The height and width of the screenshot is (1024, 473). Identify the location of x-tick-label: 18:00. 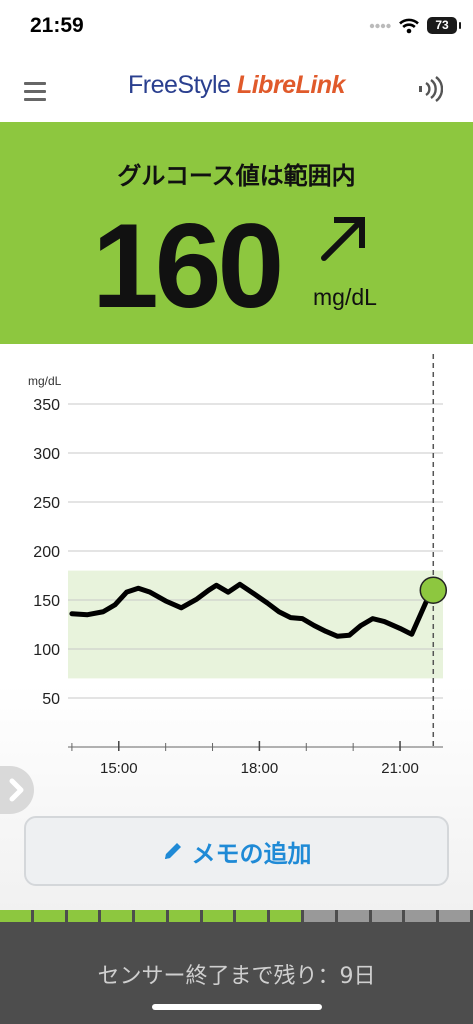
(260, 768).